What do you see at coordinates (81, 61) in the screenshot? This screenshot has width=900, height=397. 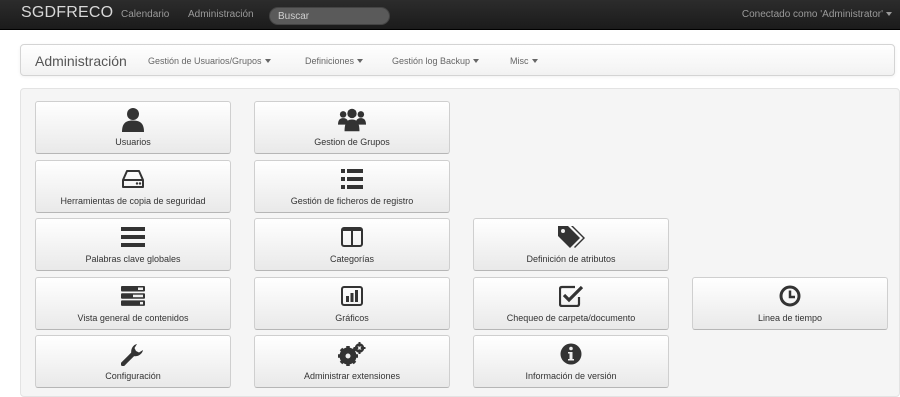 I see `page-title: Administración` at bounding box center [81, 61].